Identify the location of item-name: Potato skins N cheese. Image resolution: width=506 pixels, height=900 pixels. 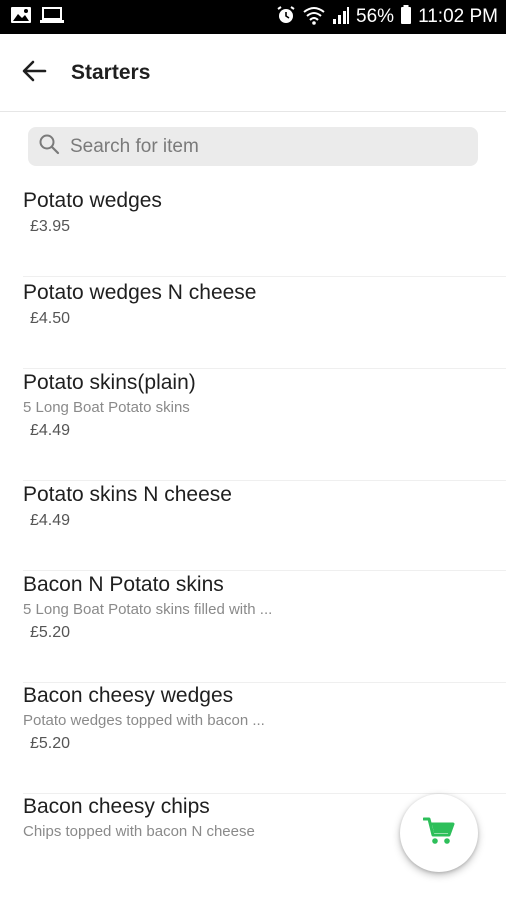
(127, 494).